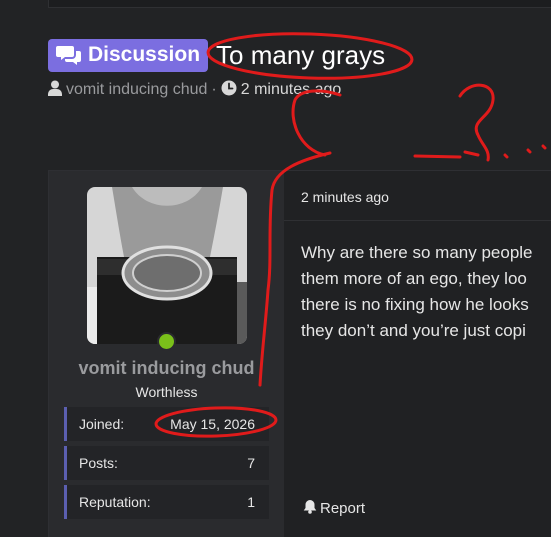  What do you see at coordinates (301, 54) in the screenshot?
I see `thread-title: To many grays` at bounding box center [301, 54].